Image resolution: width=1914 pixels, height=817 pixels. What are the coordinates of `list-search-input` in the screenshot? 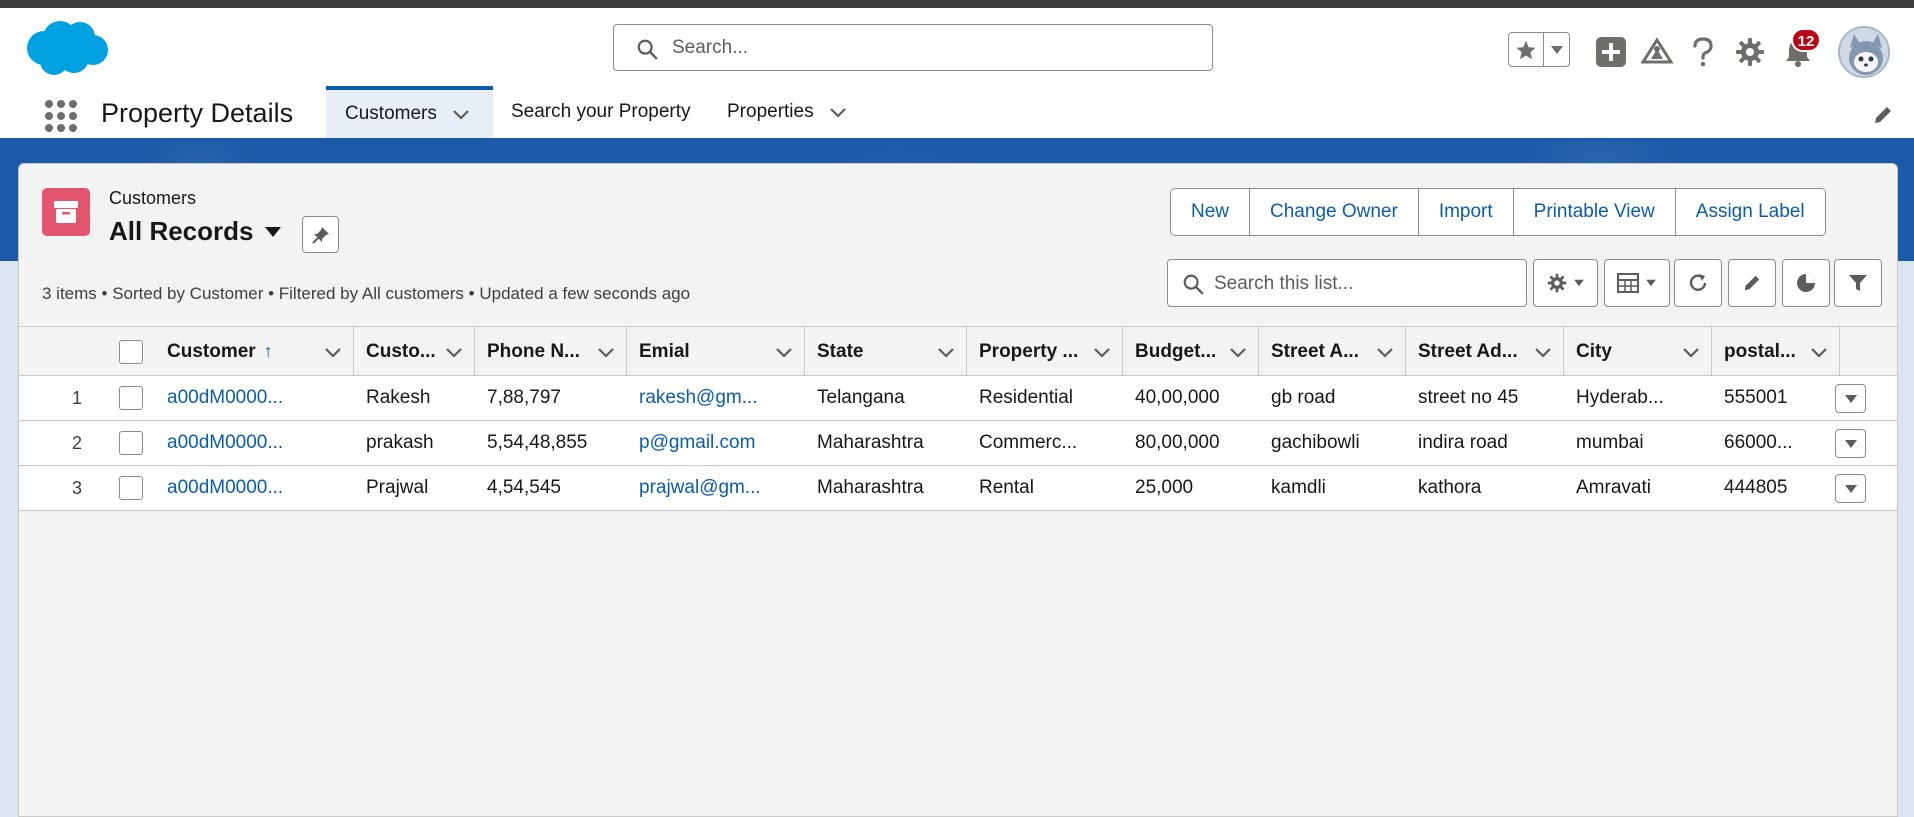 It's located at (1364, 284).